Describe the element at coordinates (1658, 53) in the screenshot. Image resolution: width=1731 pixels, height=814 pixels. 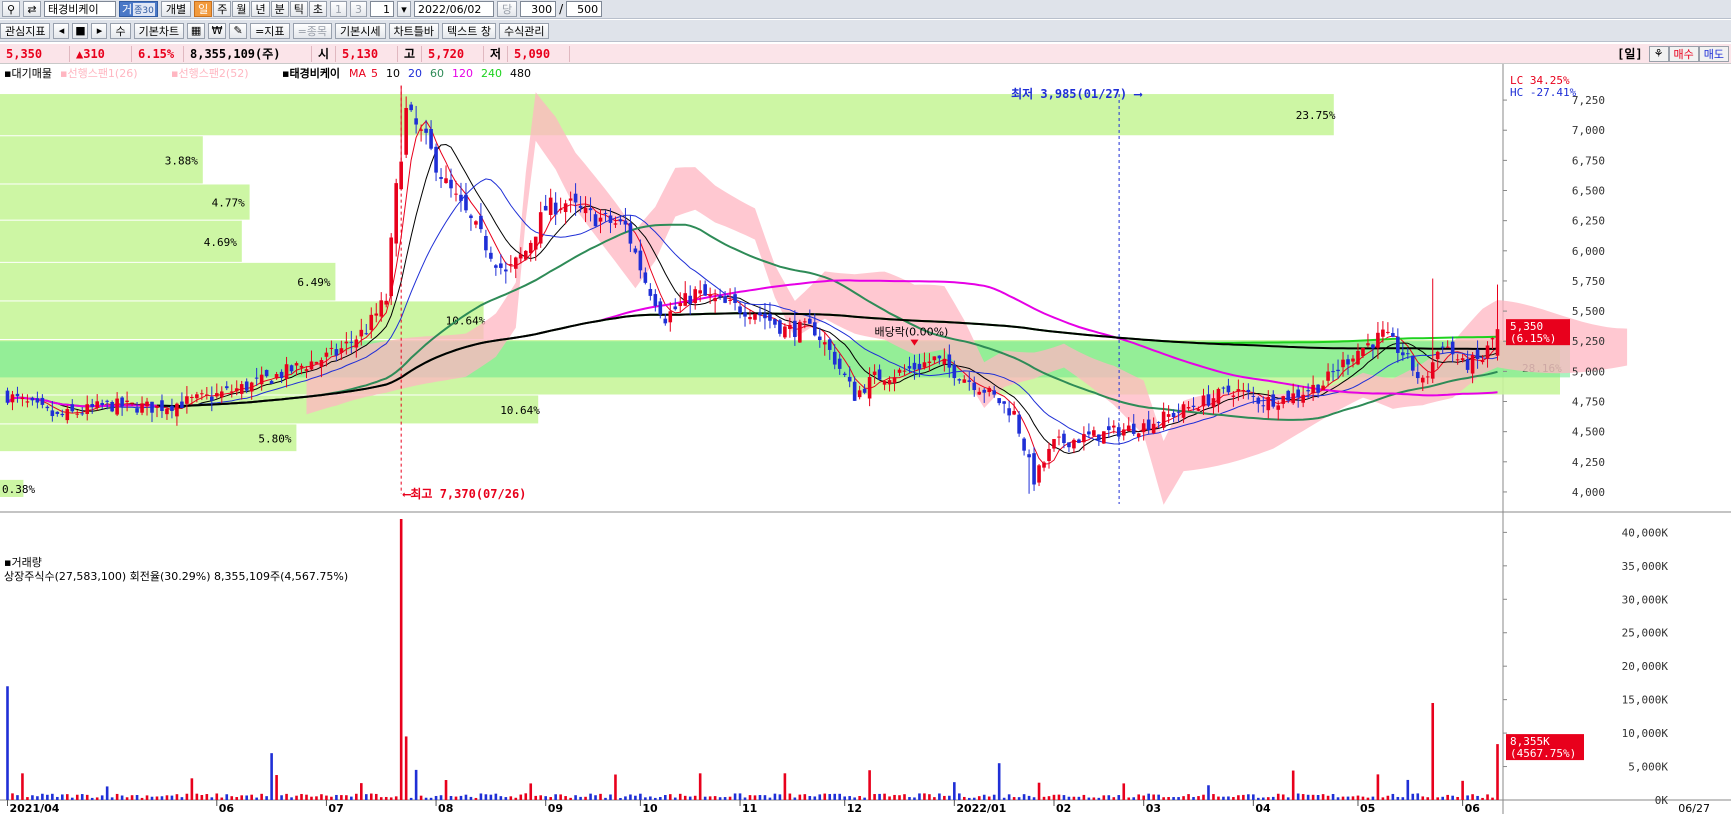
I see `settings-icon: ⚘` at that location.